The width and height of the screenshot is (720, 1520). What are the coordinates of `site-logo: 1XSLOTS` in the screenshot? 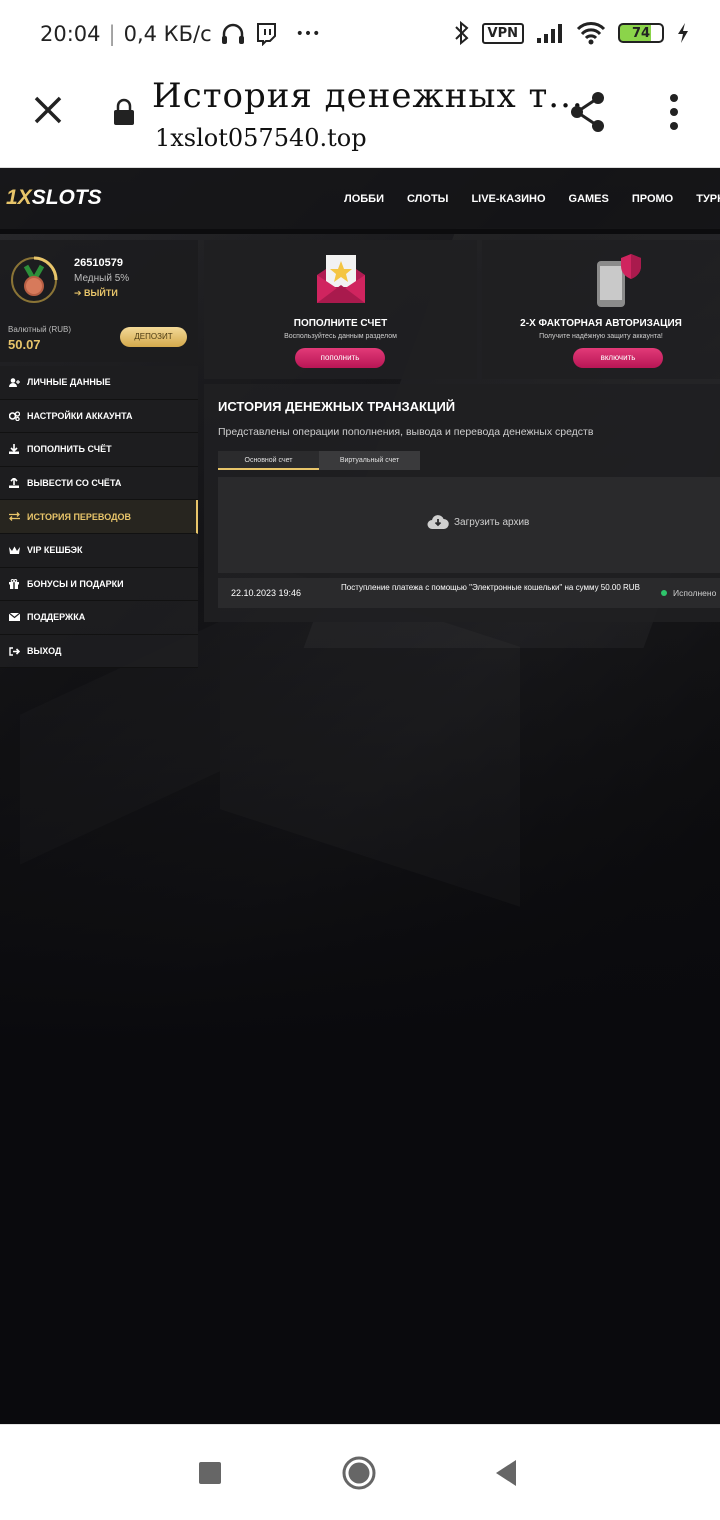 It's located at (54, 198).